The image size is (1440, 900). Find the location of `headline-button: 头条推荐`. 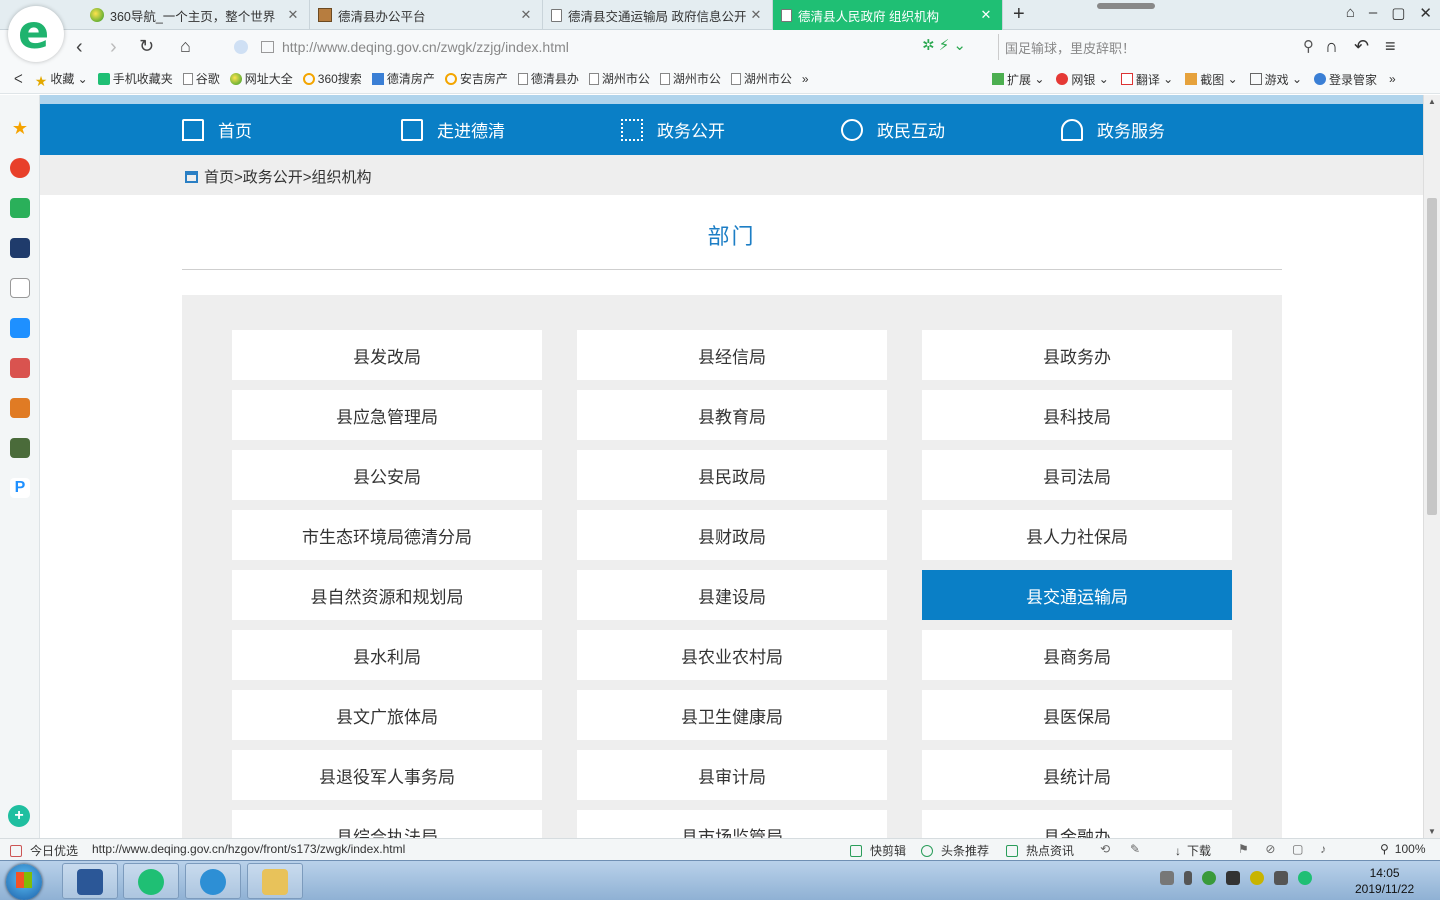

headline-button: 头条推荐 is located at coordinates (955, 850).